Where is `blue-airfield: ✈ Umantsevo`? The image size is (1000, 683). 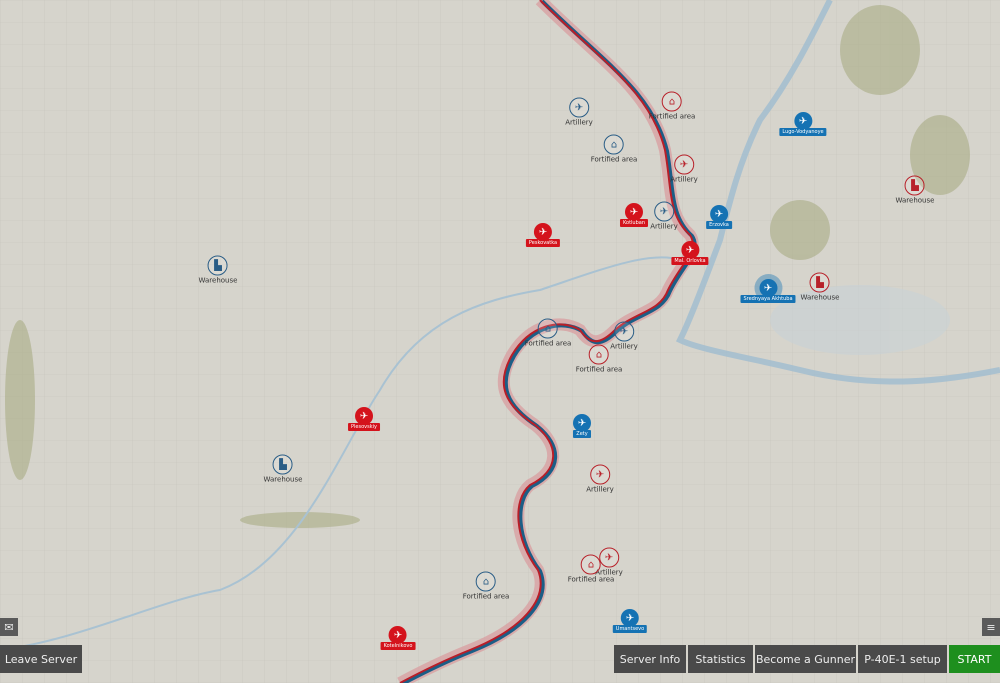
blue-airfield: ✈ Umantsevo is located at coordinates (630, 621).